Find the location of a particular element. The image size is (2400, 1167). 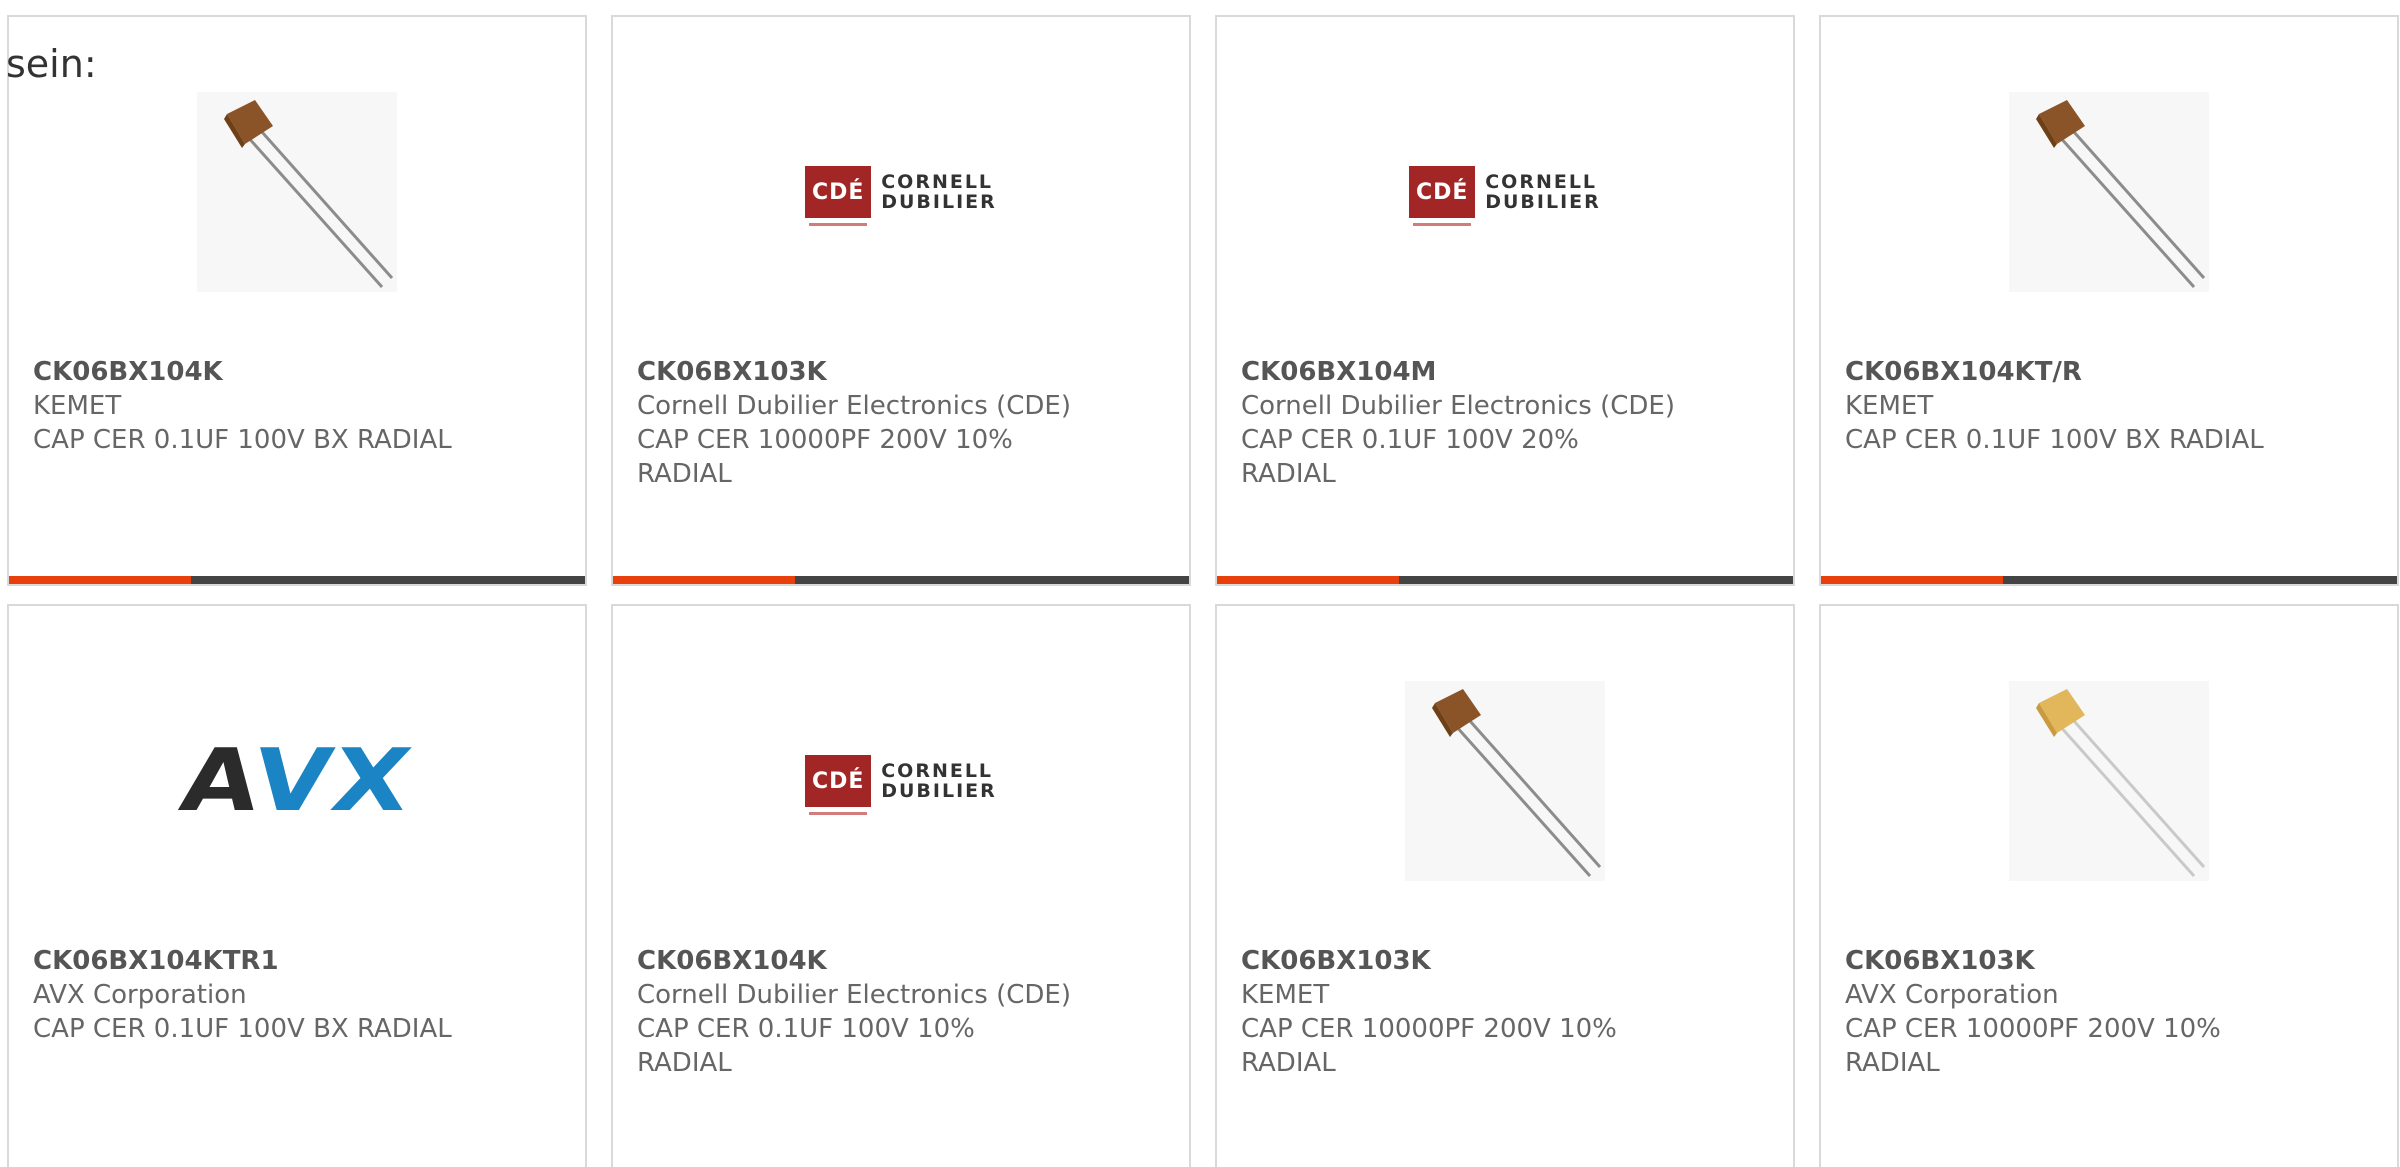

intro-text: sein: is located at coordinates (51, 64).